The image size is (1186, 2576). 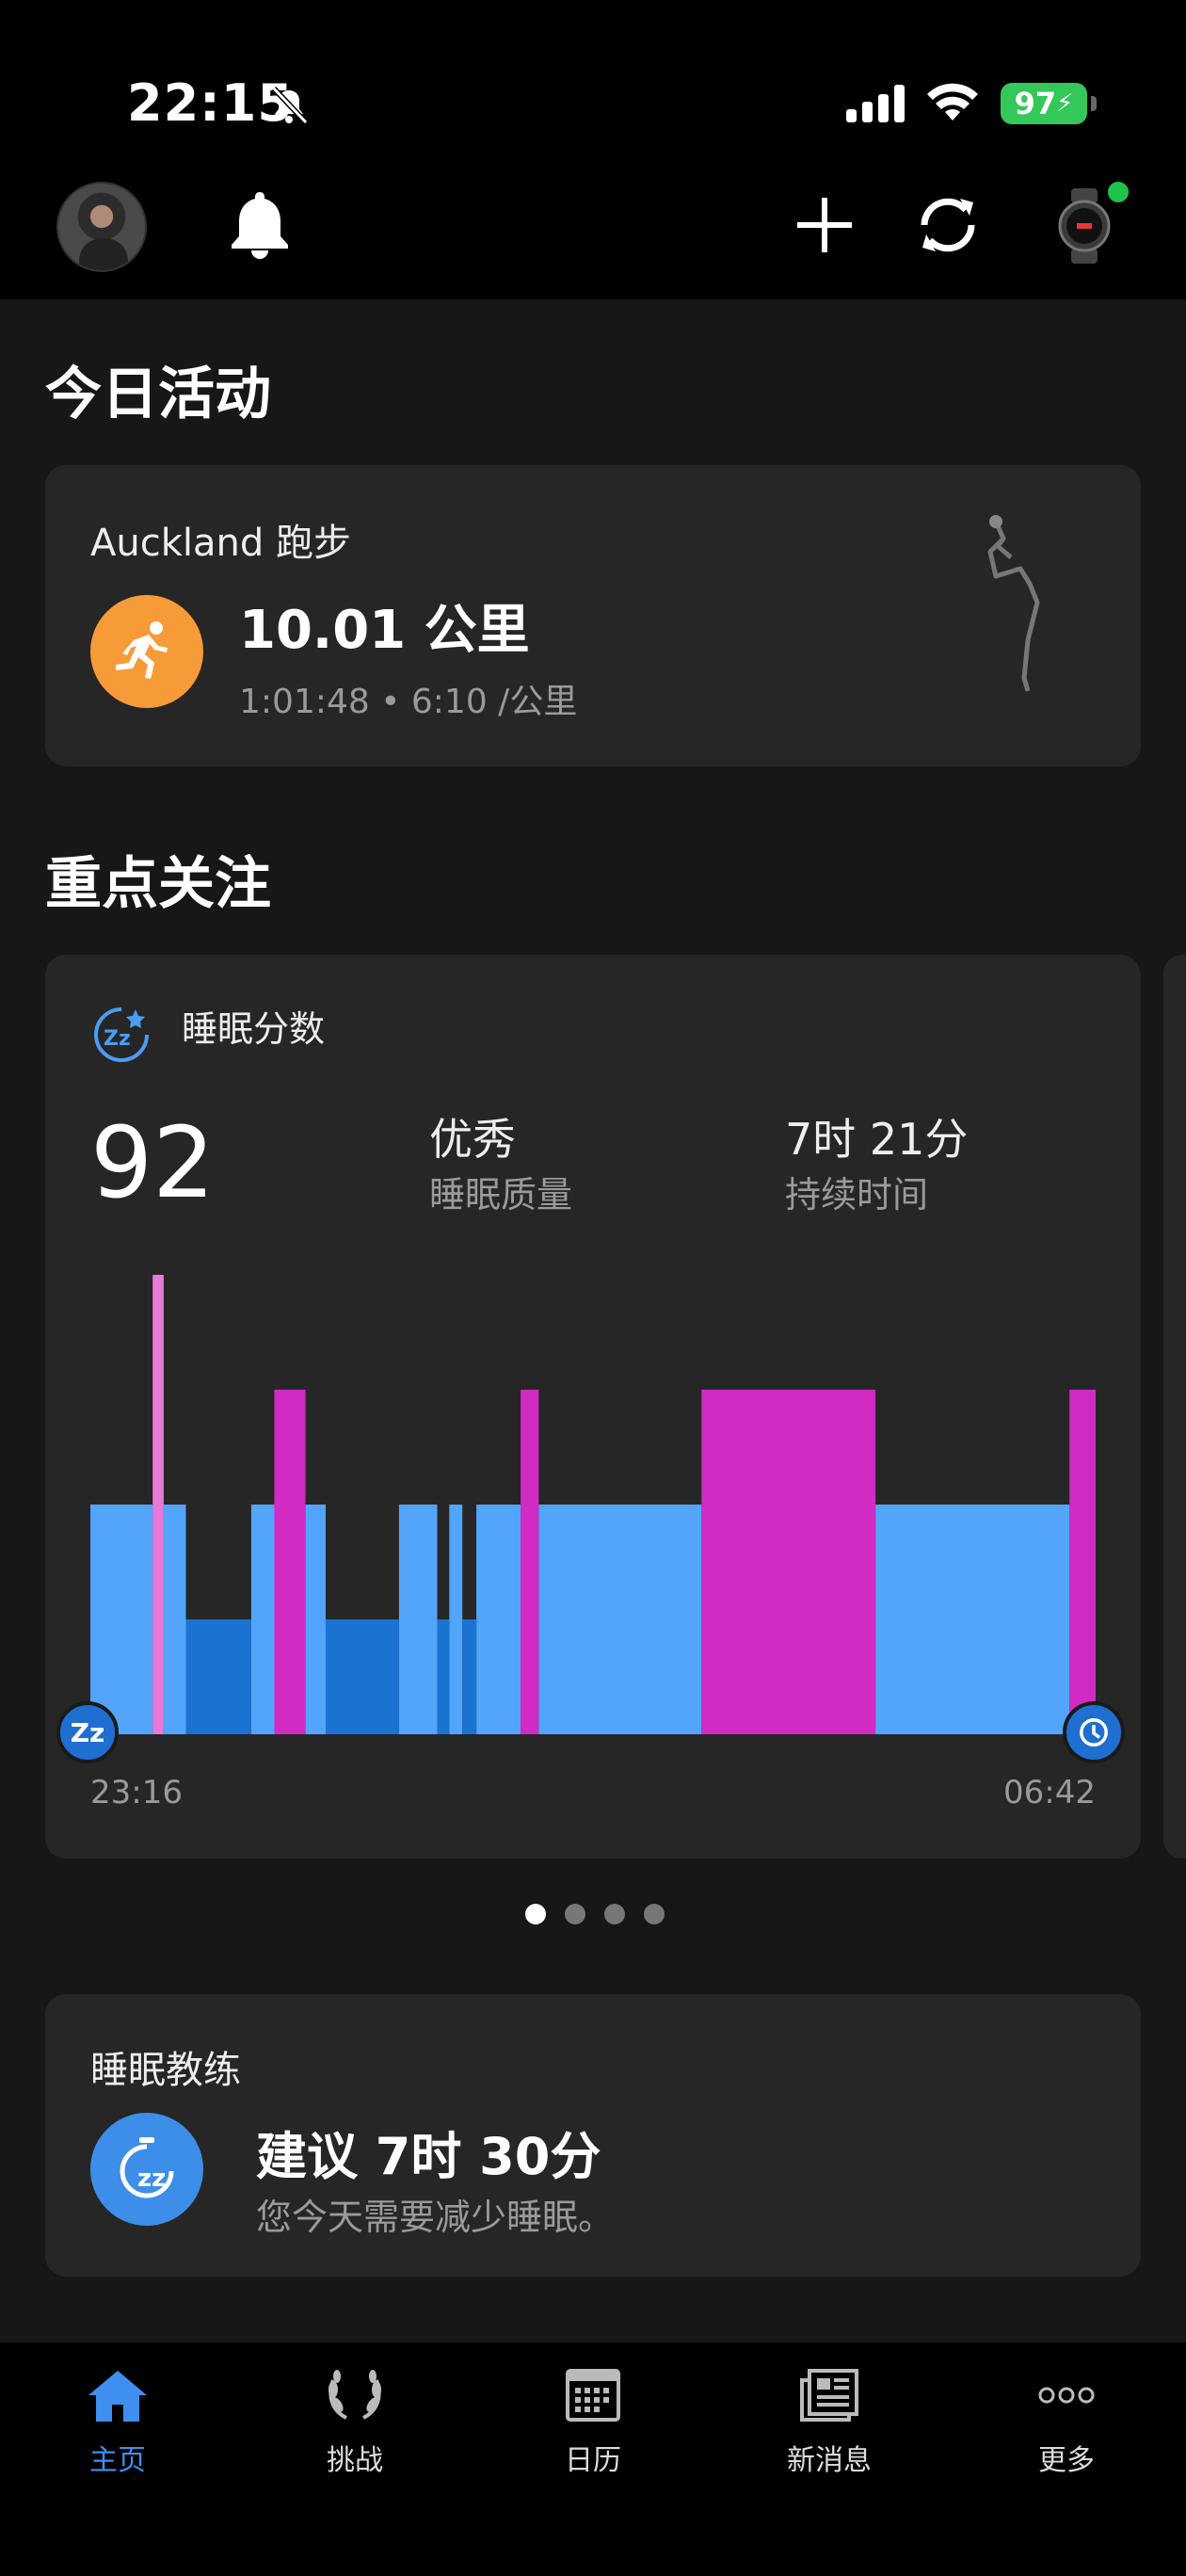 I want to click on activity-card: Auckland 跑步 10.01 公里 1:01:48 • 6:10 /公里, so click(x=593, y=615).